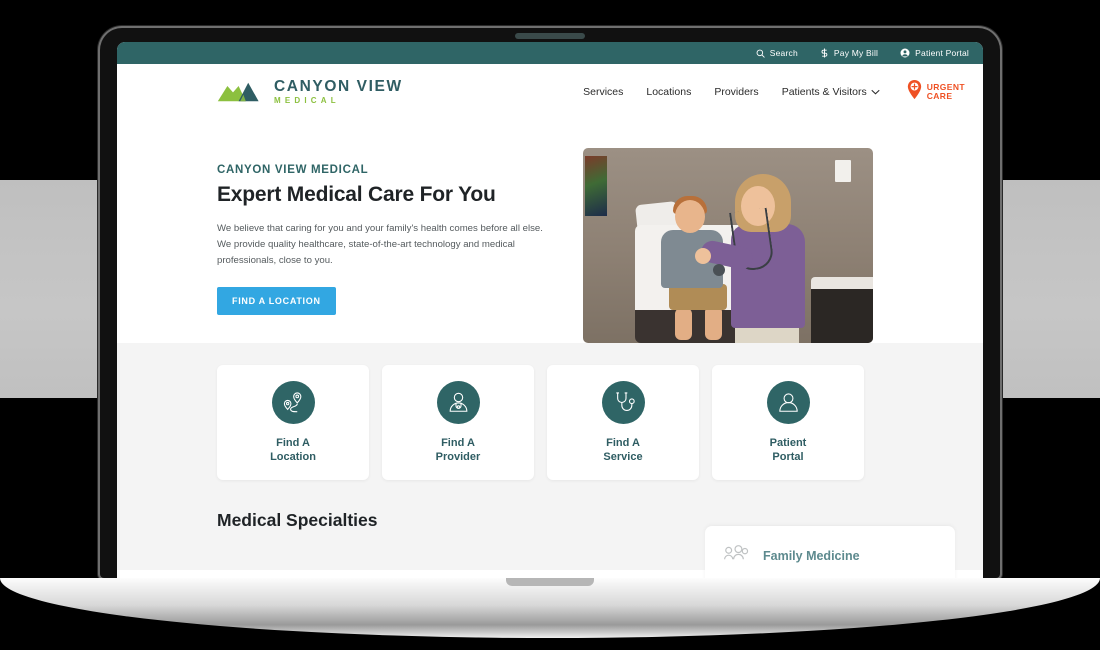 The height and width of the screenshot is (650, 1100). I want to click on quick-link-find-a-location: Find A Location, so click(293, 422).